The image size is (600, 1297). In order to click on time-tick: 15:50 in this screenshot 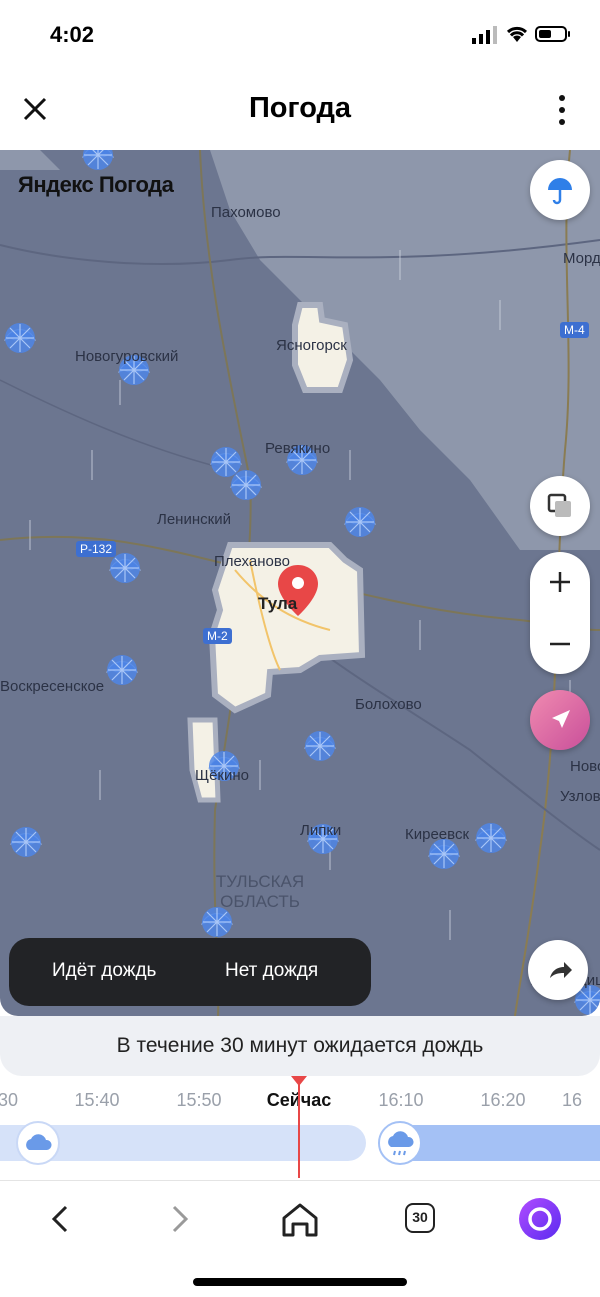, I will do `click(199, 1100)`.